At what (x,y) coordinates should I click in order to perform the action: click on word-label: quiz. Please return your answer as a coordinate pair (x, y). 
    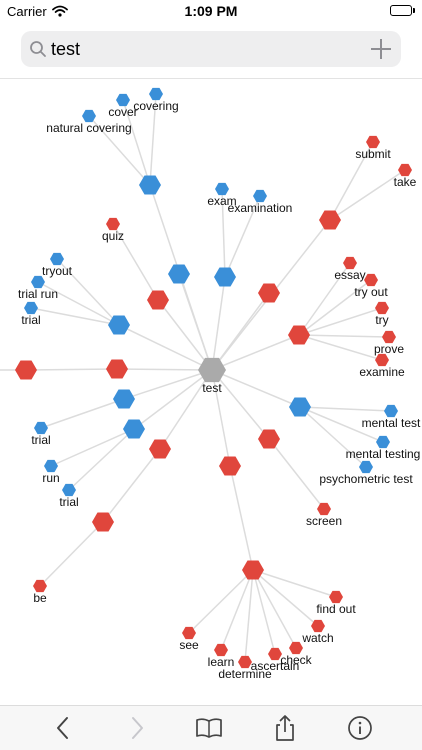
    Looking at the image, I should click on (113, 236).